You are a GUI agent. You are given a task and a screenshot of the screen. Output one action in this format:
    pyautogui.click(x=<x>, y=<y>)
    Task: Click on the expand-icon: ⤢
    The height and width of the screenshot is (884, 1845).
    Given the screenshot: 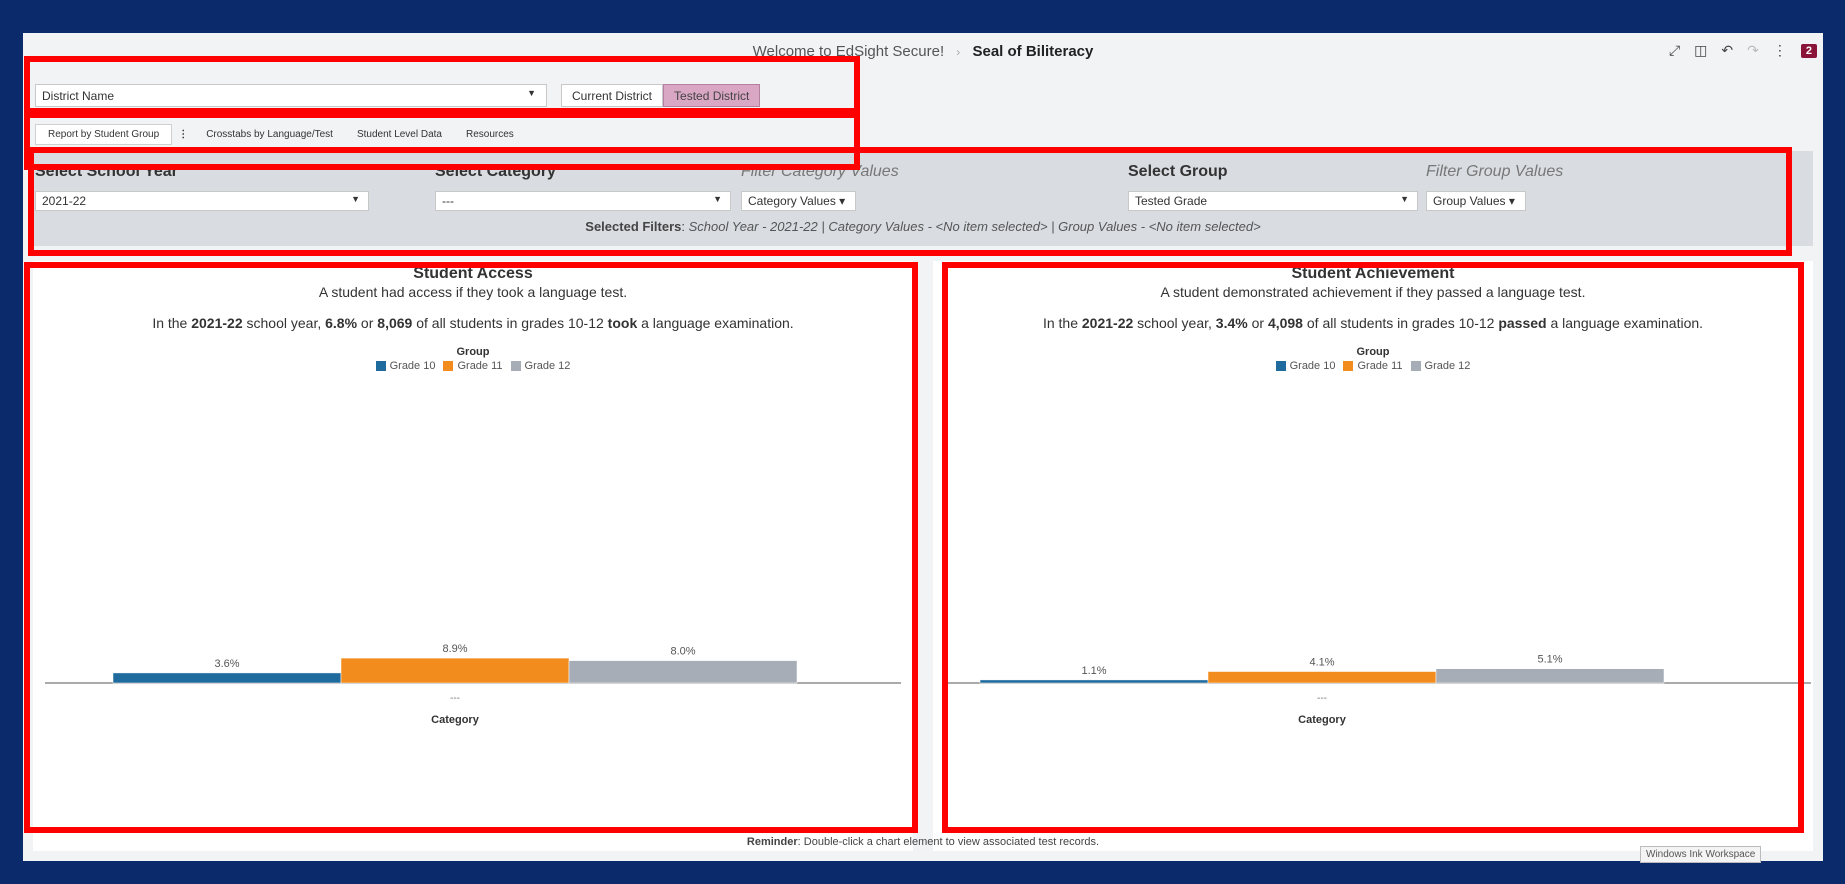 What is the action you would take?
    pyautogui.click(x=1674, y=50)
    